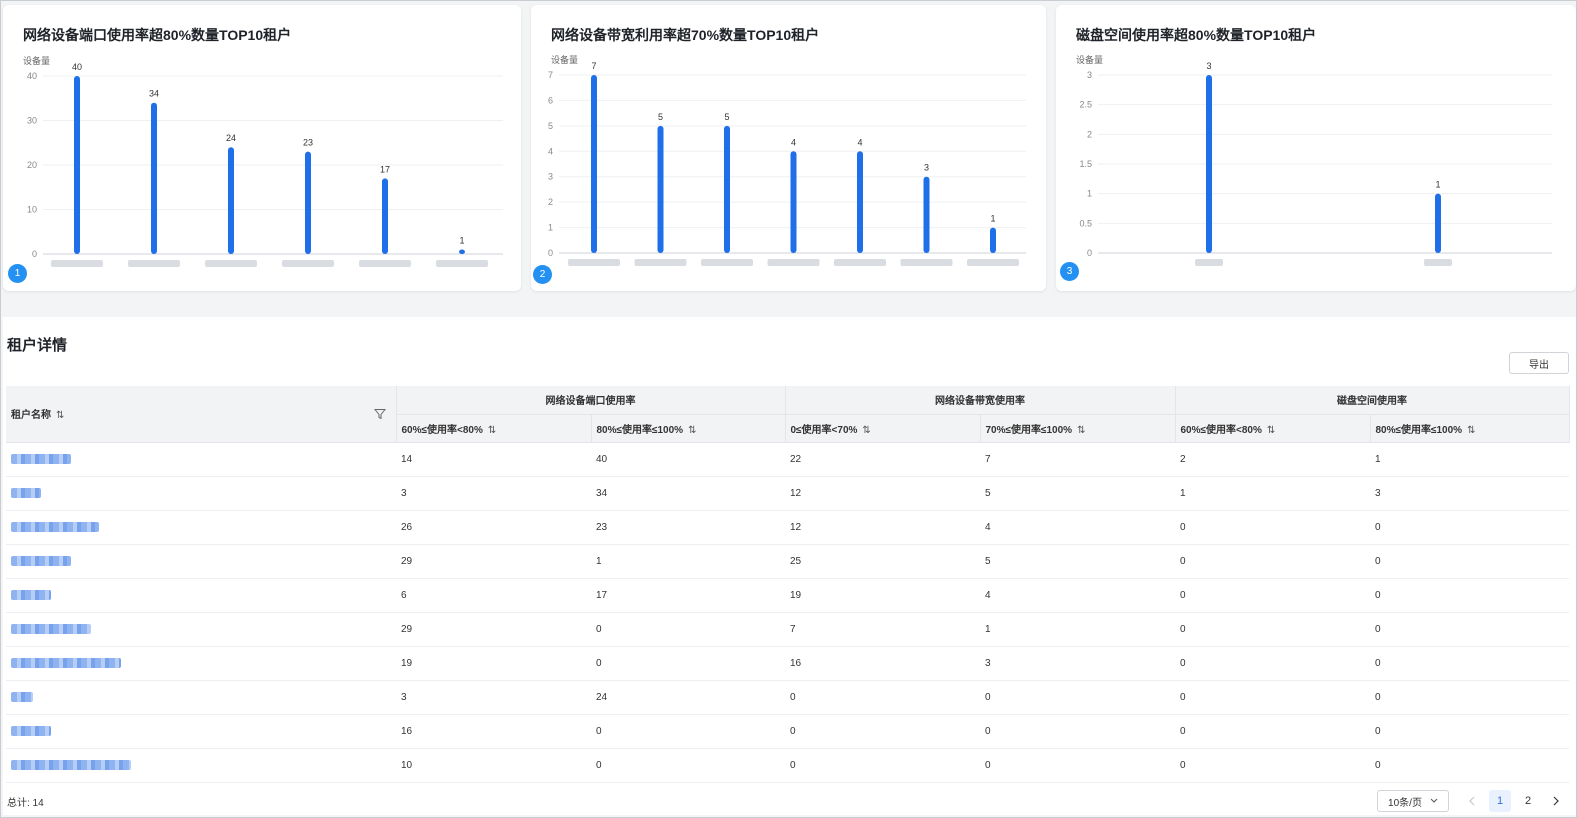 The image size is (1577, 818). I want to click on prev-page-button, so click(1472, 801).